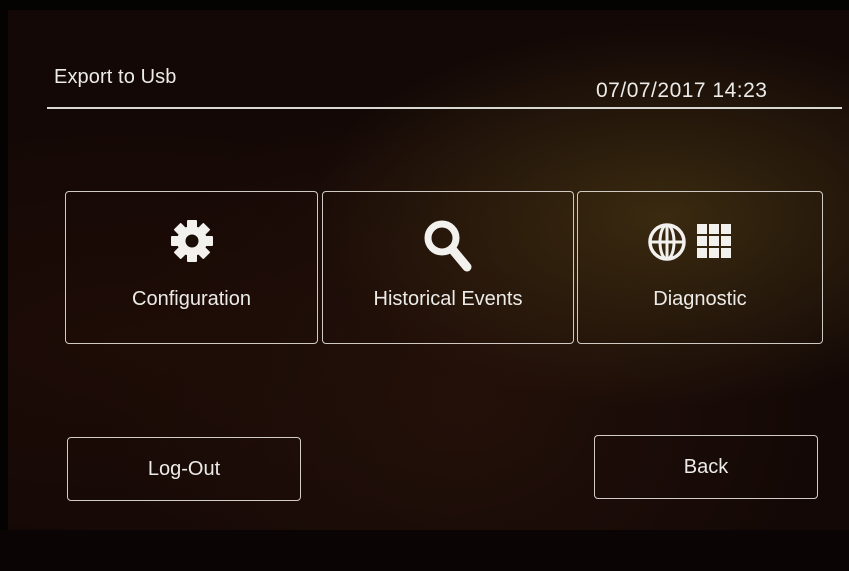 The width and height of the screenshot is (849, 571). Describe the element at coordinates (424, 5) in the screenshot. I see `bezel-top` at that location.